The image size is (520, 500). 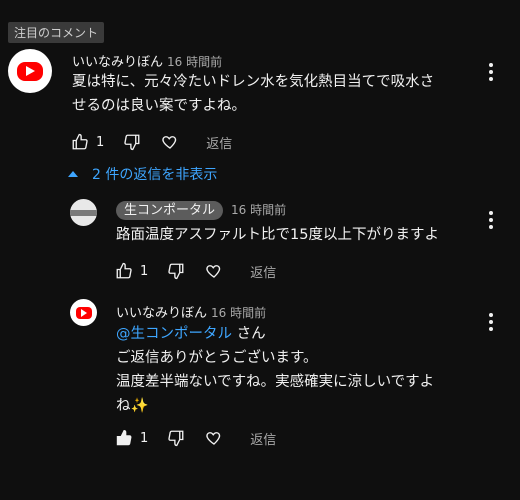 I want to click on comment-text-line: 夏は特に、元々冷たいドレン水を気化熱目当てで吸水さ, so click(x=253, y=82).